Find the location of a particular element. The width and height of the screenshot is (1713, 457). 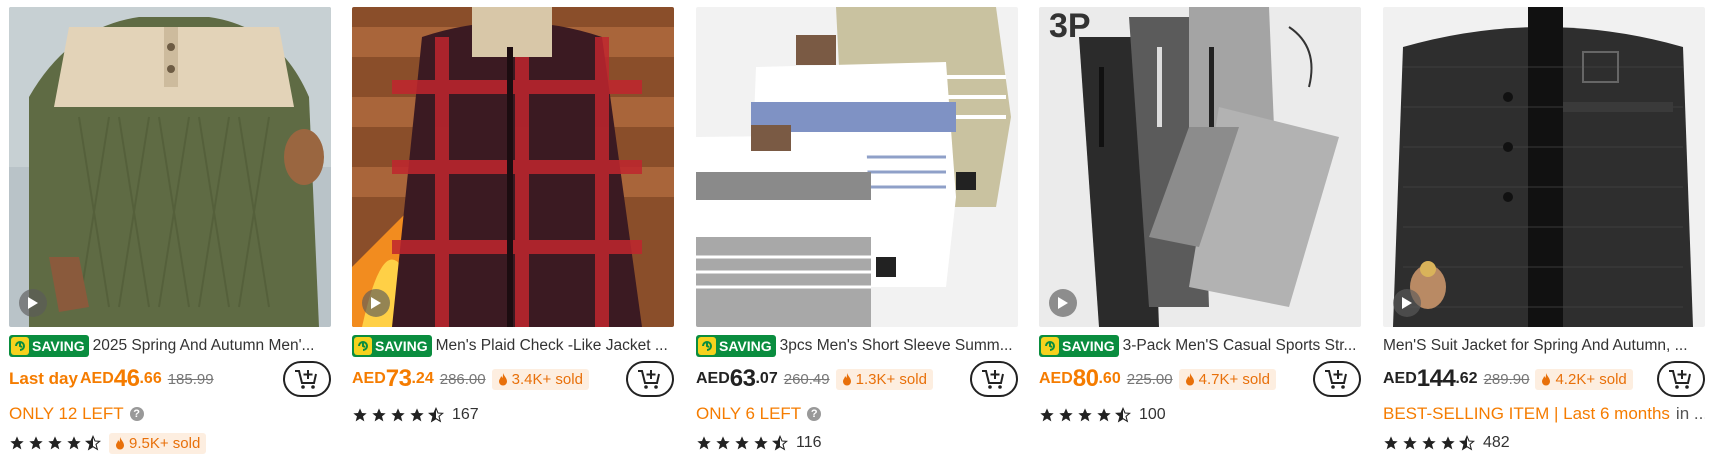

sold-badge: 9.5K+ sold is located at coordinates (158, 443).